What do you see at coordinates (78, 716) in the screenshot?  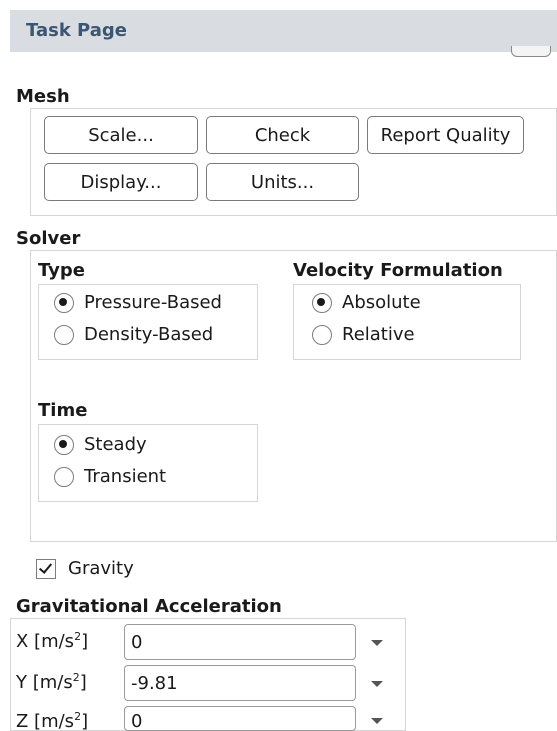 I see `z-accel-unit-sup: 2` at bounding box center [78, 716].